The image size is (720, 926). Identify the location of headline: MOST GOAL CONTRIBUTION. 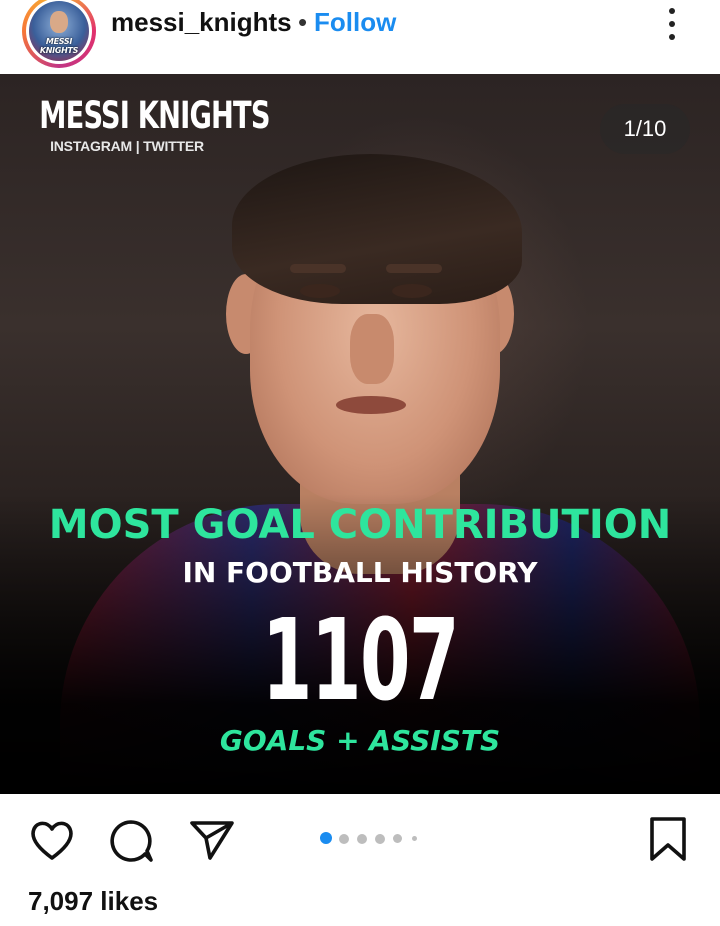
(360, 525).